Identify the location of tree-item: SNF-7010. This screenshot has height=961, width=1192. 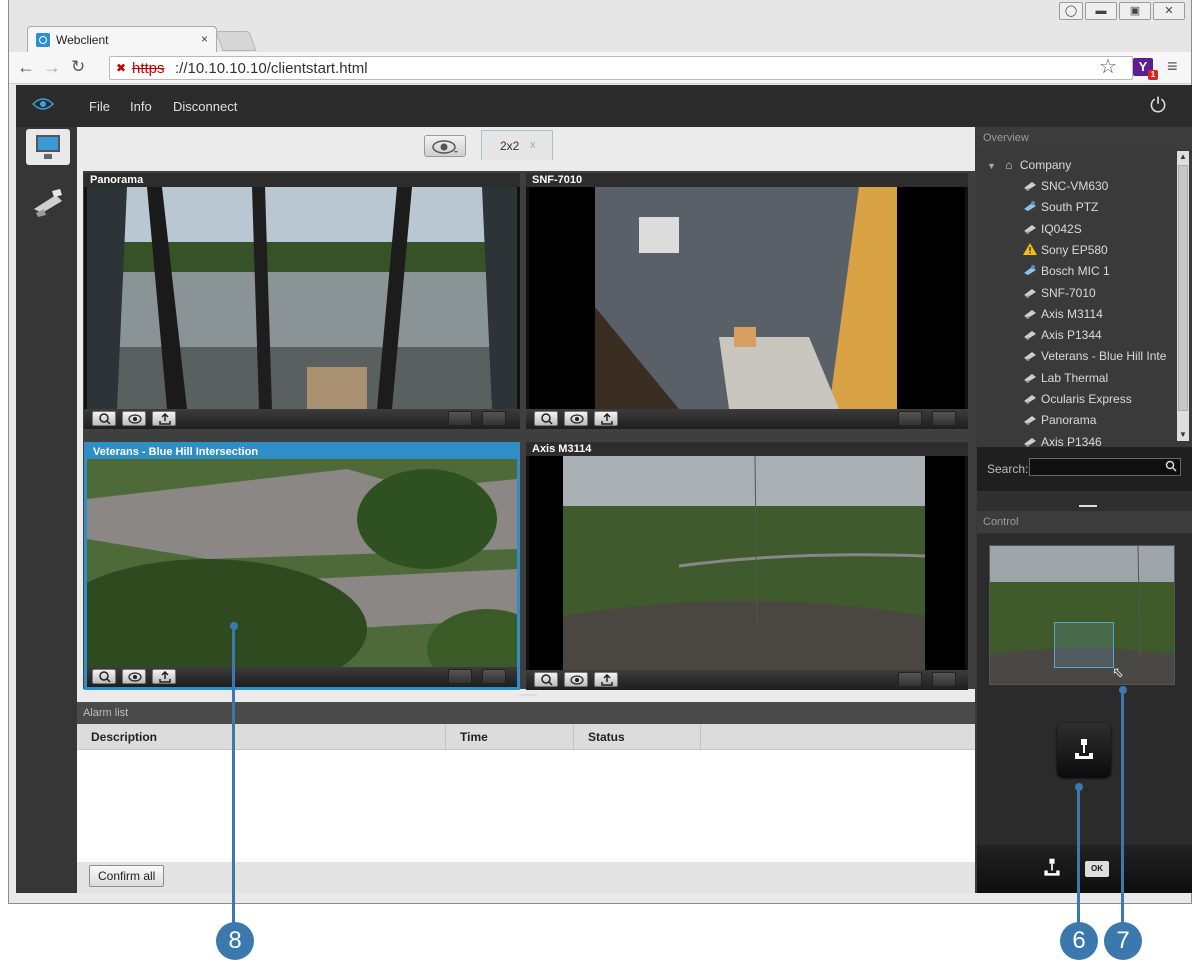
(1059, 293).